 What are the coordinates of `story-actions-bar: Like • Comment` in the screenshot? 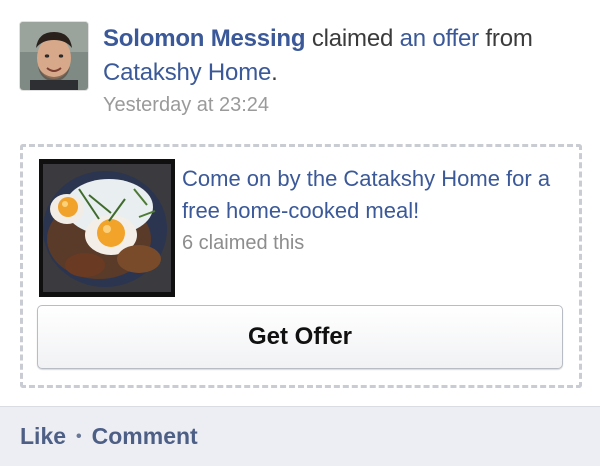 It's located at (300, 436).